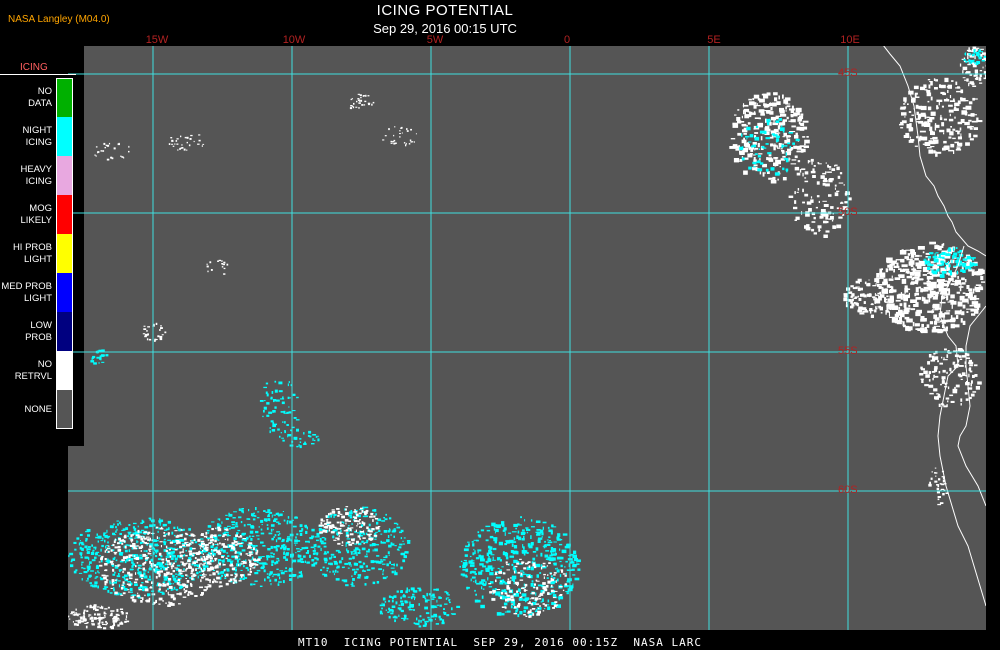  I want to click on legend-label: NONE, so click(38, 409).